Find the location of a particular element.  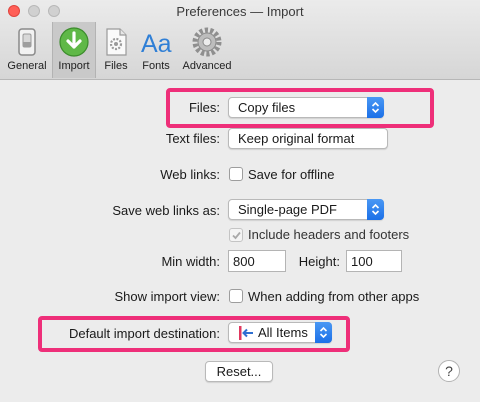

tab-advanced-label: Advanced is located at coordinates (207, 66).